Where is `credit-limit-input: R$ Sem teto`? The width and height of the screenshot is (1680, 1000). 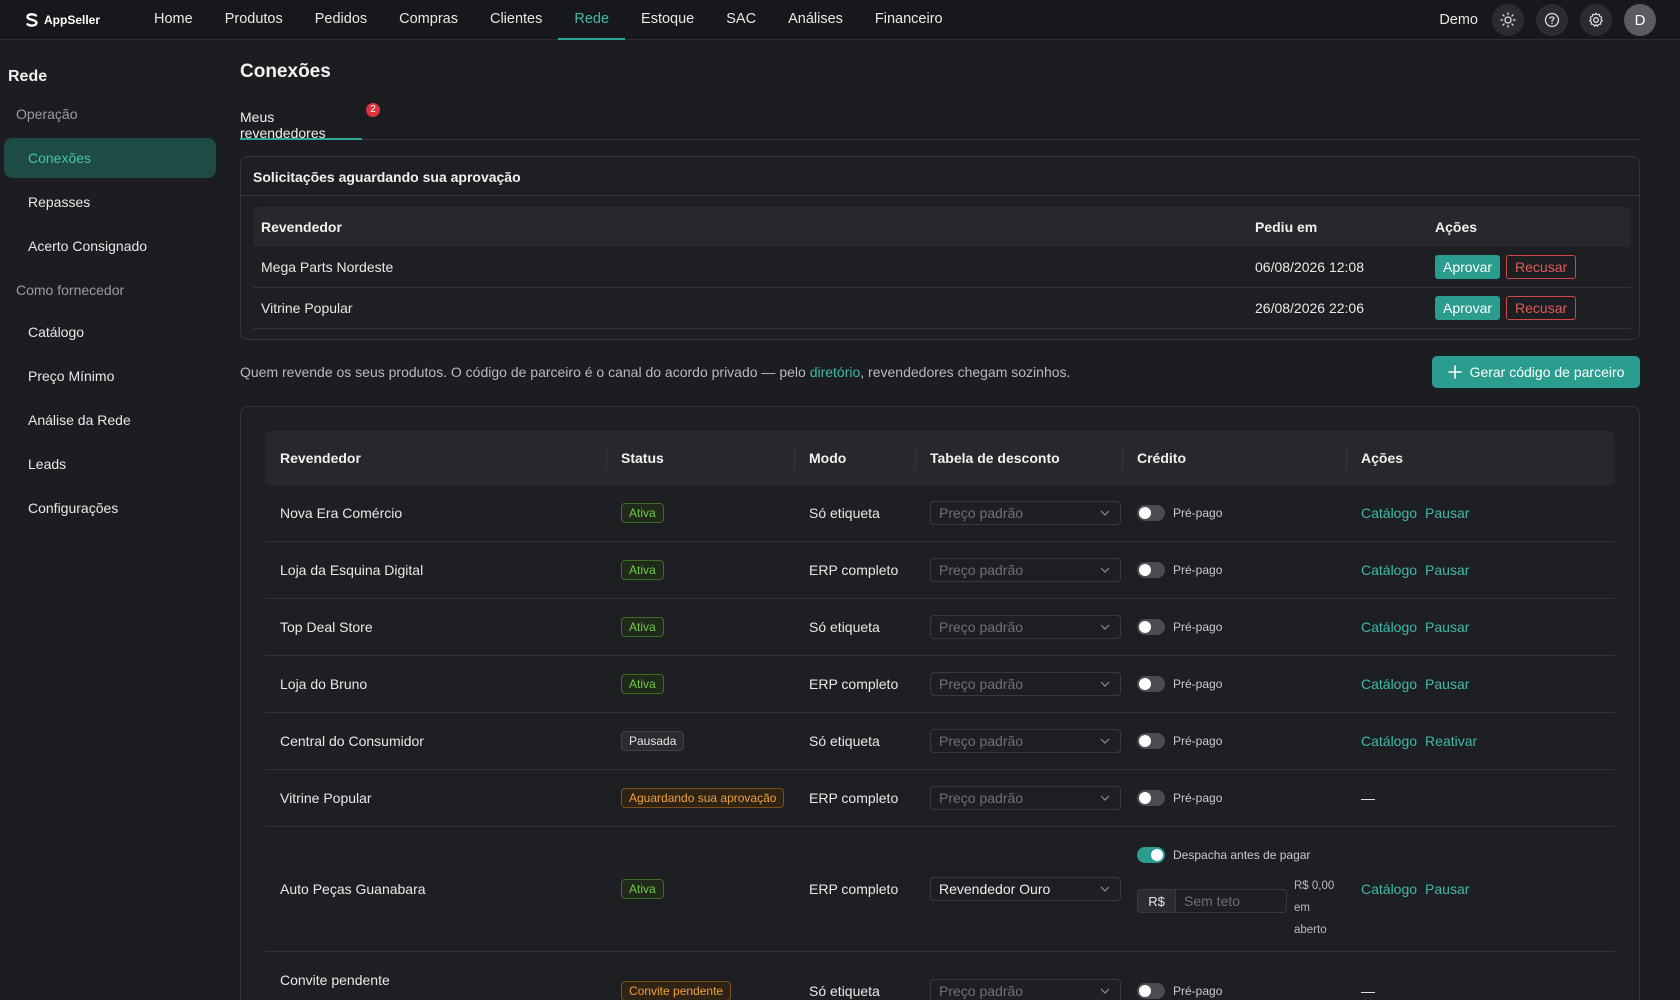 credit-limit-input: R$ Sem teto is located at coordinates (1212, 901).